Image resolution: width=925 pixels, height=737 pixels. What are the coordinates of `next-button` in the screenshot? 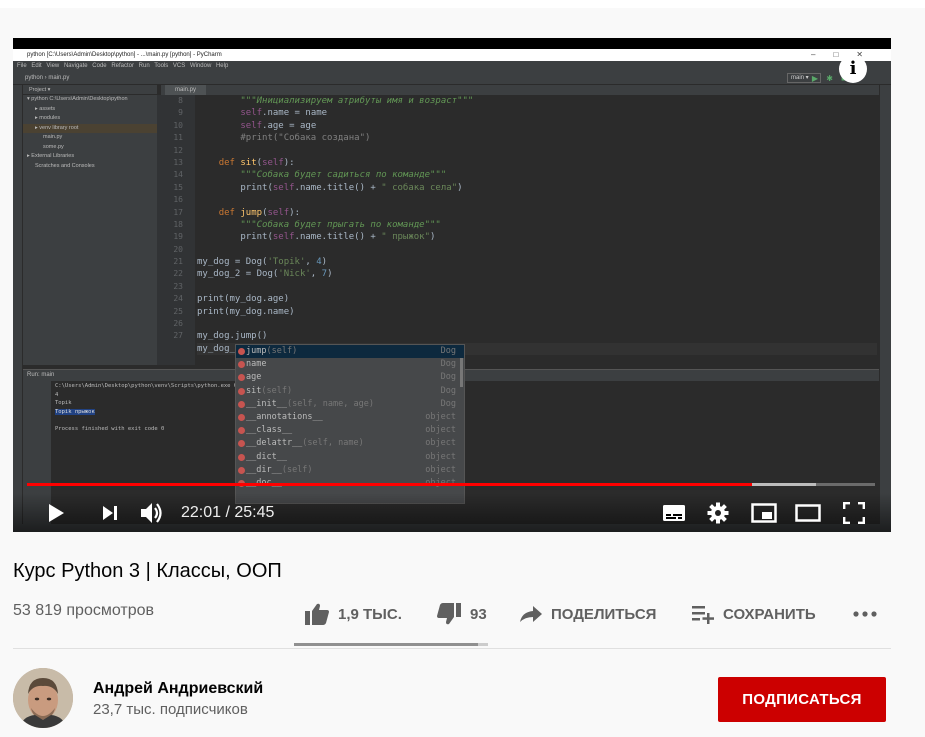 It's located at (110, 512).